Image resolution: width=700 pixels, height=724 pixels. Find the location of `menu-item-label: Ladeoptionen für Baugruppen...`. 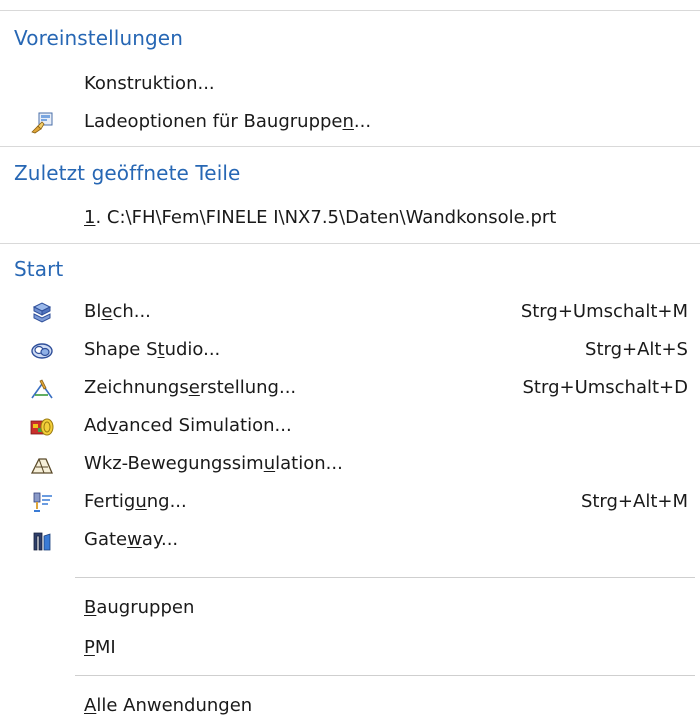

menu-item-label: Ladeoptionen für Baugruppen... is located at coordinates (228, 121).